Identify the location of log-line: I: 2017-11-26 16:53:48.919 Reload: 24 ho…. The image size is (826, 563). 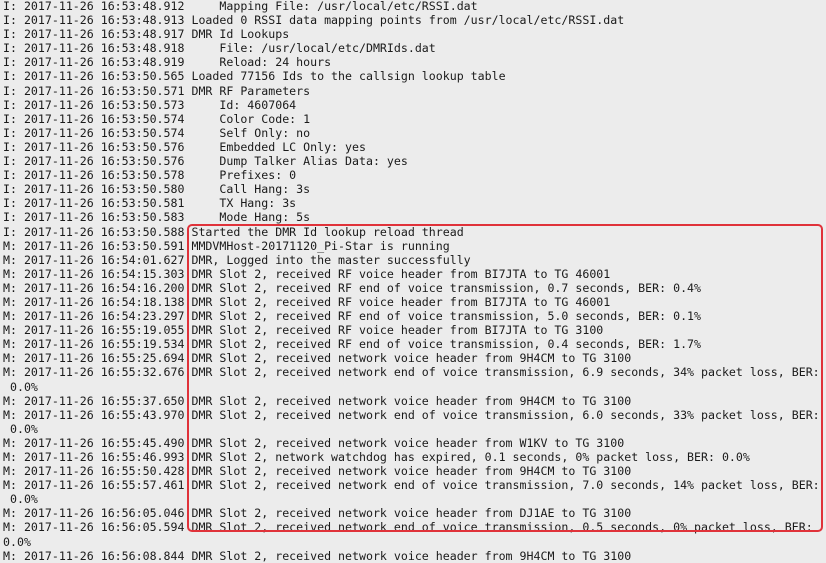
(167, 62).